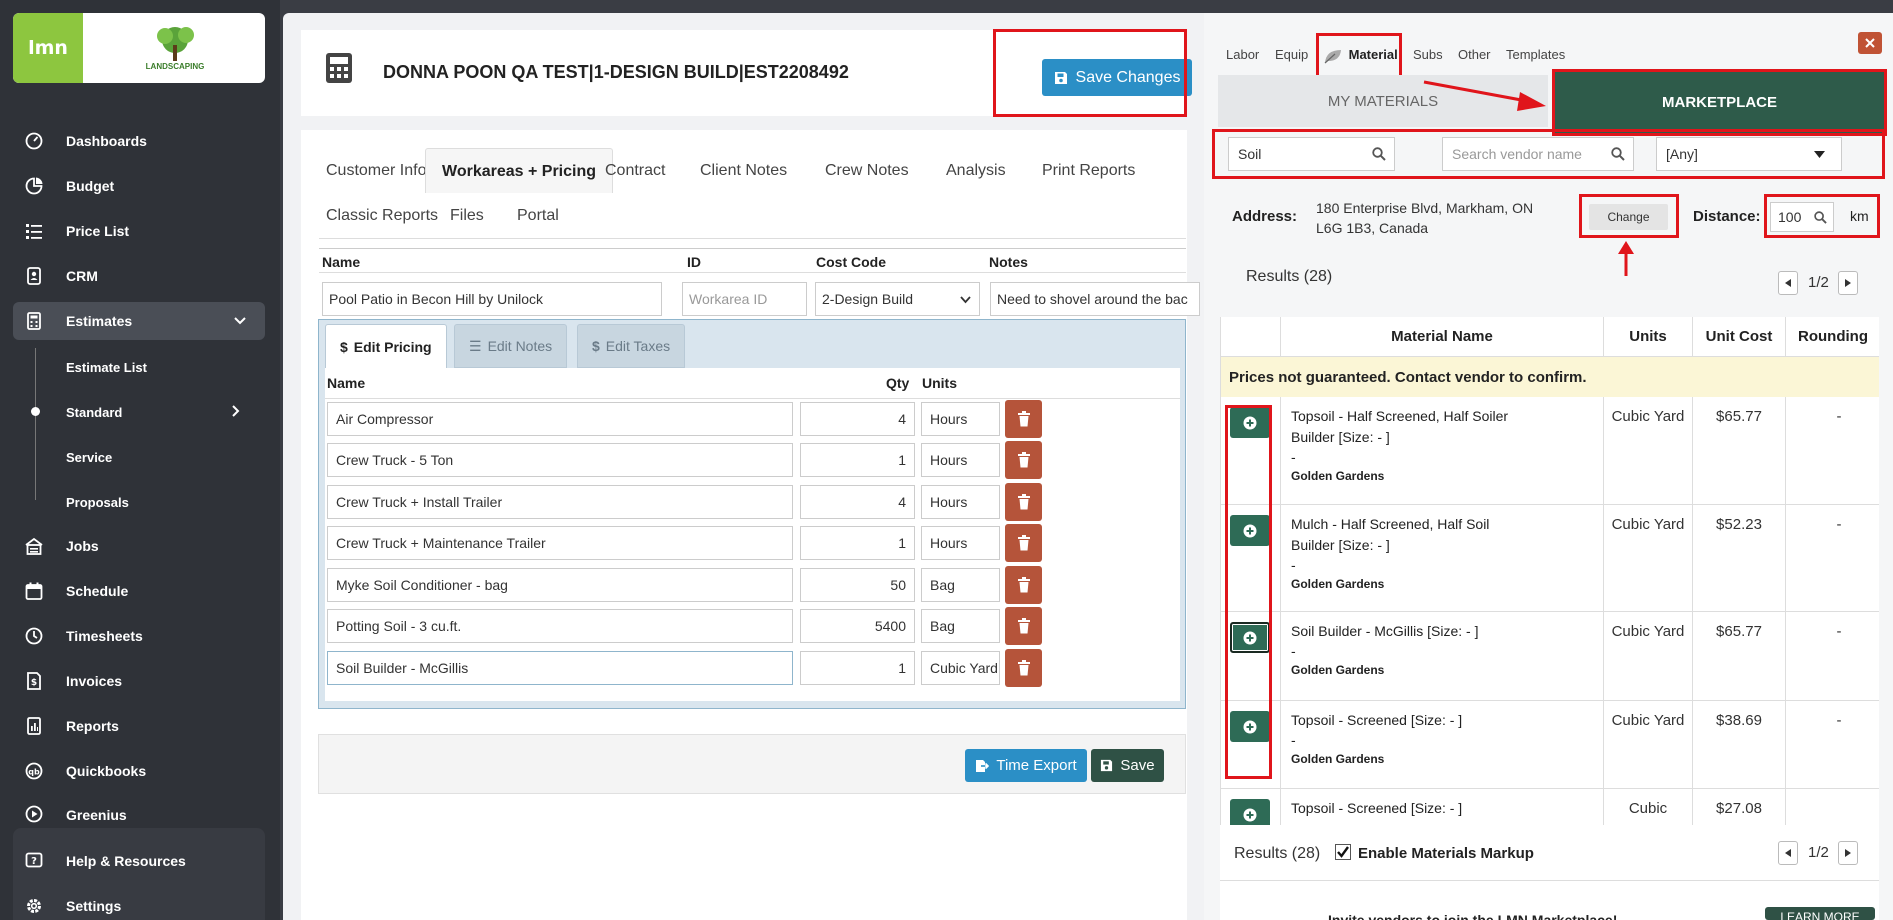  I want to click on tab-workareas-pricing: Workareas + Pricing, so click(519, 170).